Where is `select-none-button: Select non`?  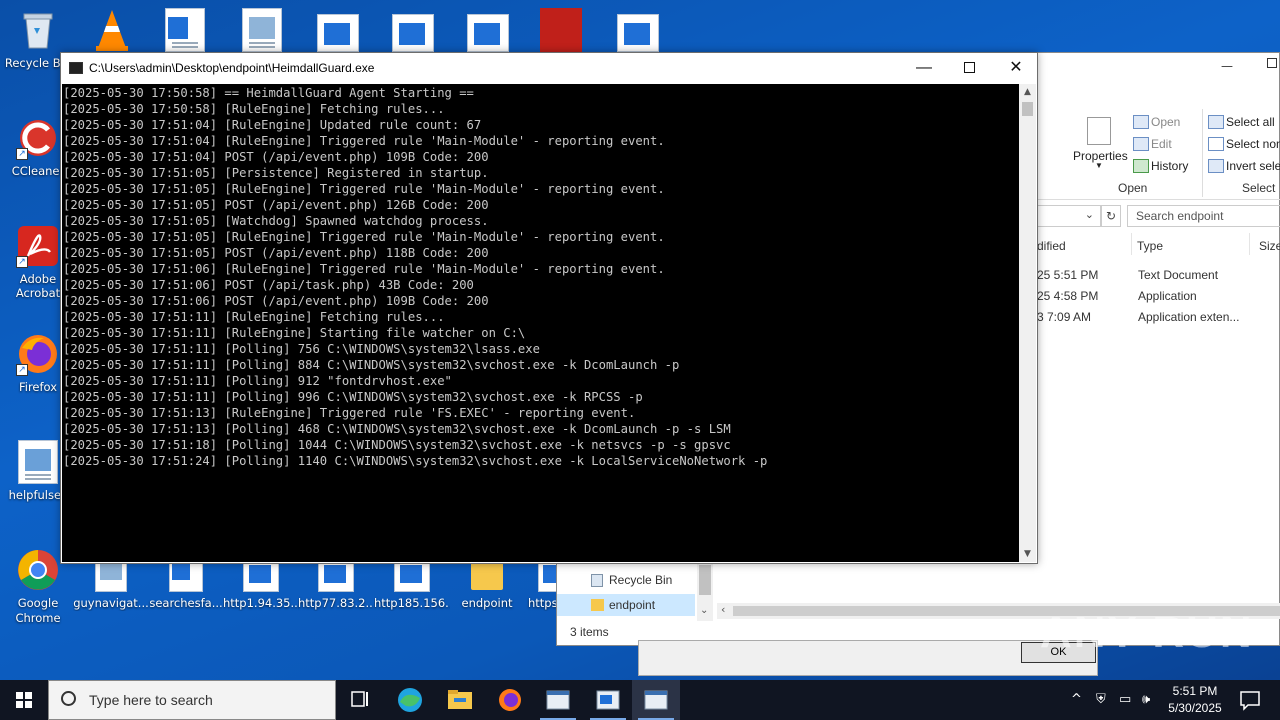 select-none-button: Select non is located at coordinates (1253, 144).